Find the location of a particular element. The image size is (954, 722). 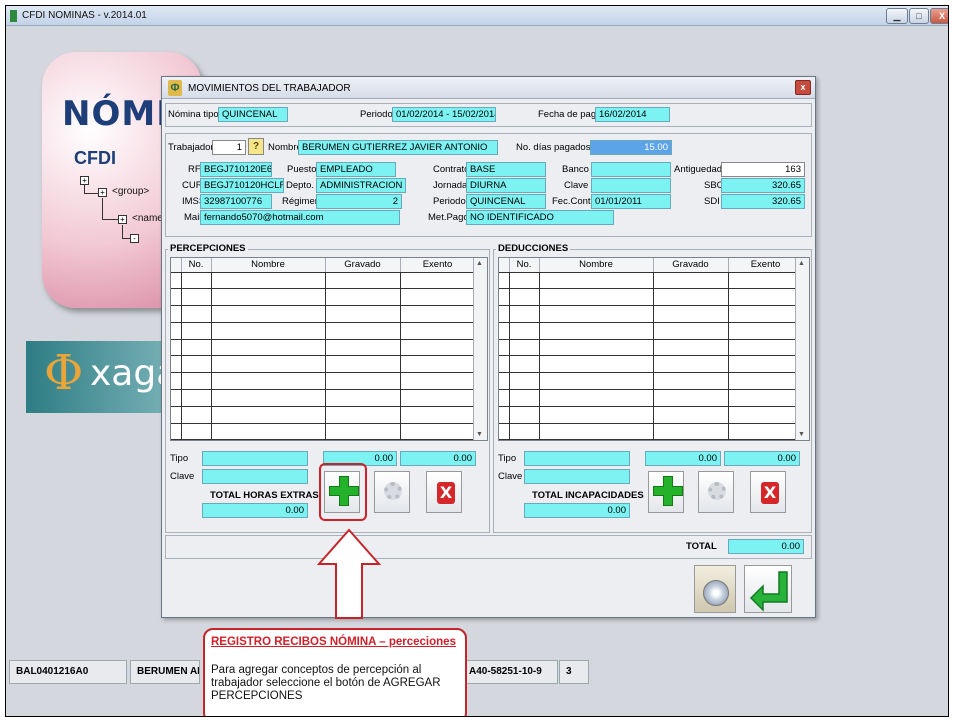

imss-field: 32987100776 is located at coordinates (236, 201).